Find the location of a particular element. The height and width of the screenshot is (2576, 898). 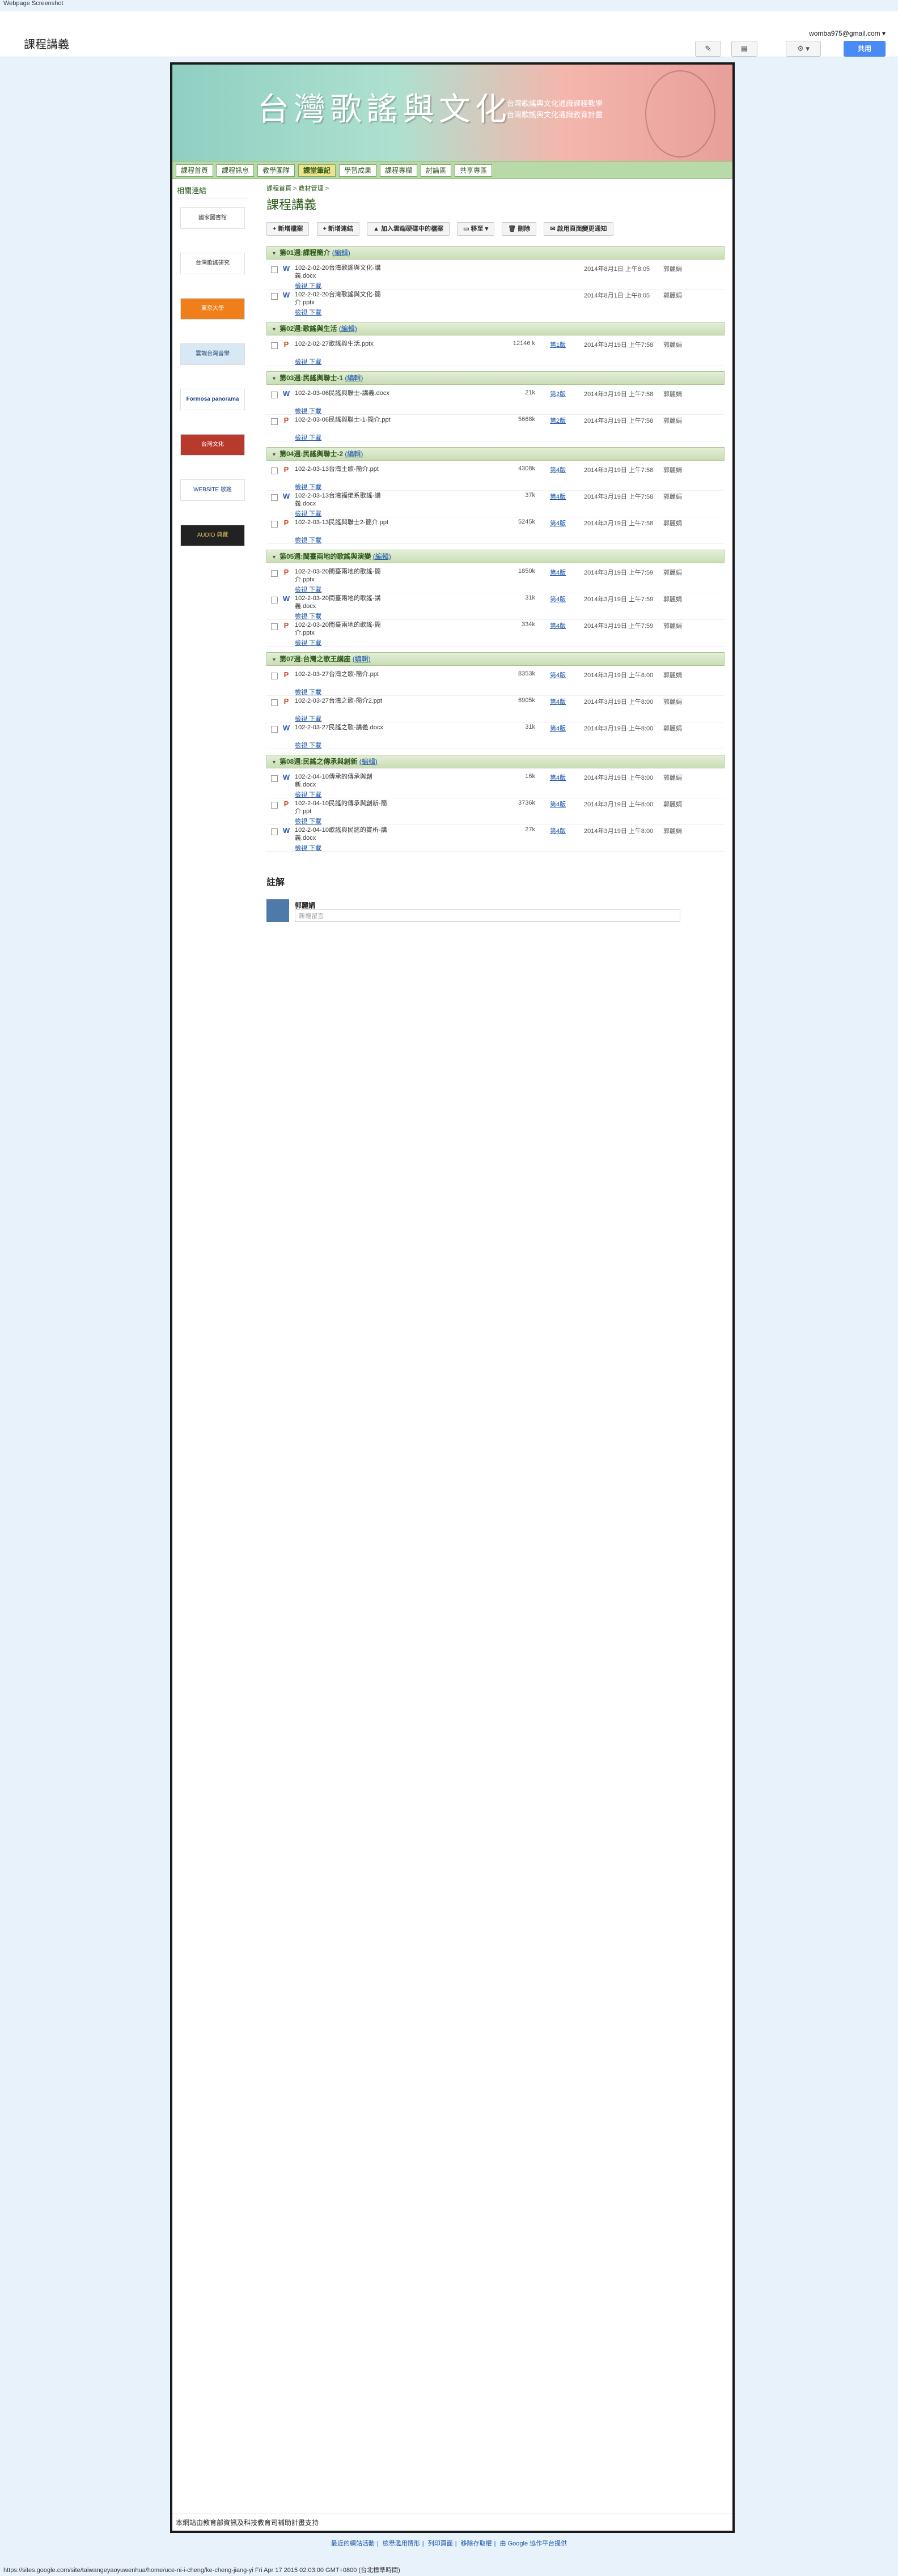

file-name-link: 102-2-03-20閩臺兩地的歌謠-講義.docx is located at coordinates (343, 602).